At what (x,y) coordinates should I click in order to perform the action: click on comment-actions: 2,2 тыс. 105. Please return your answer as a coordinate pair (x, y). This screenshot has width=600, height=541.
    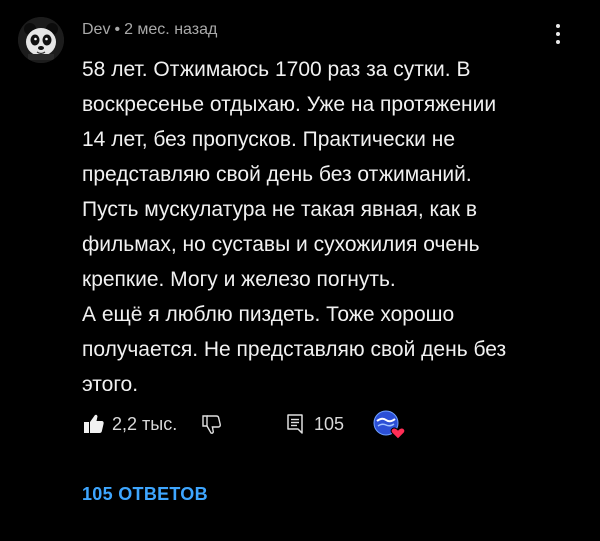
    Looking at the image, I should click on (332, 424).